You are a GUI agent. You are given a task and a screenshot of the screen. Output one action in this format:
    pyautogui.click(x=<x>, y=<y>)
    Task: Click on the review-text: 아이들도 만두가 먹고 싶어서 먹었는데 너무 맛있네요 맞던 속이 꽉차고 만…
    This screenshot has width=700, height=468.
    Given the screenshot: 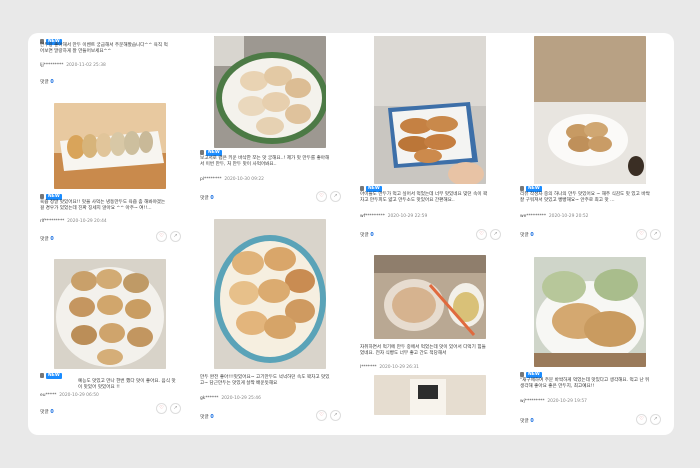 What is the action you would take?
    pyautogui.click(x=424, y=197)
    